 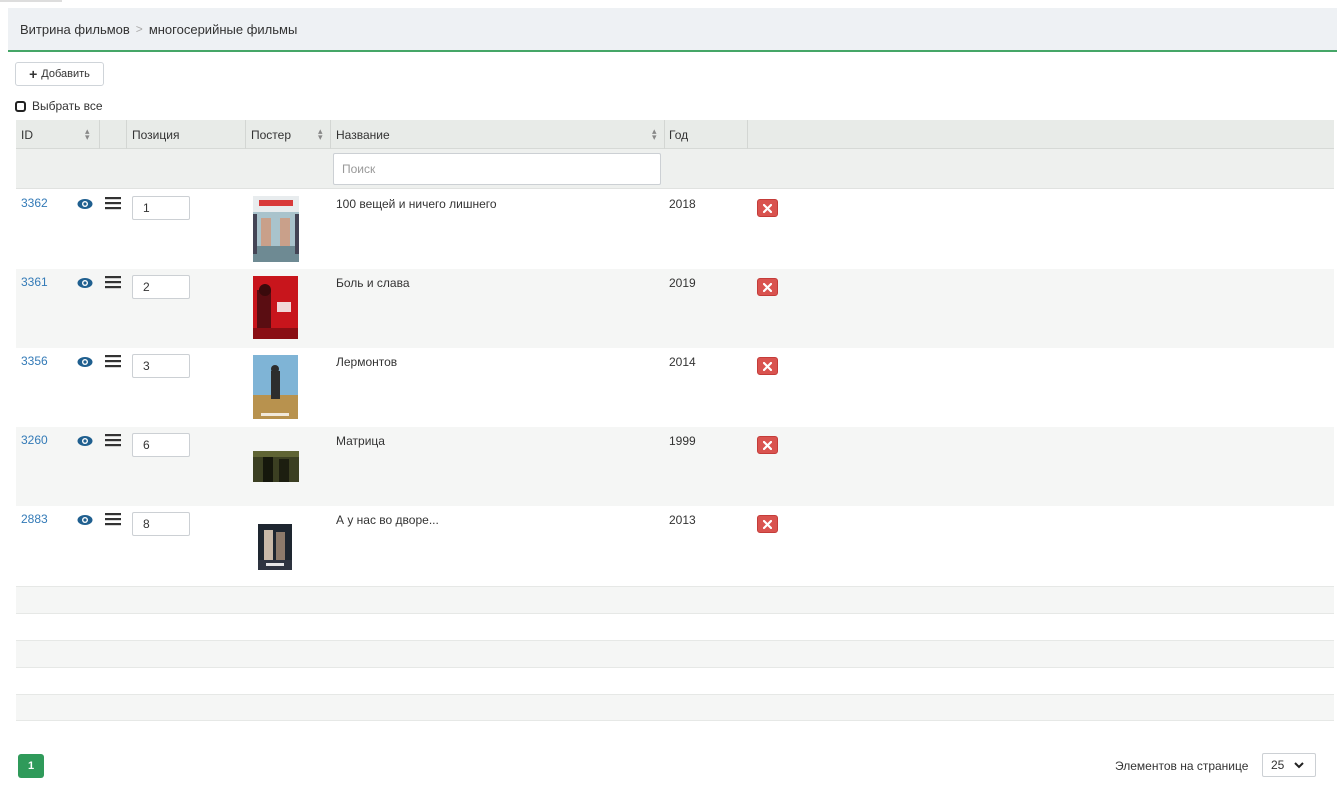 What do you see at coordinates (33, 74) in the screenshot?
I see `plus-icon: +` at bounding box center [33, 74].